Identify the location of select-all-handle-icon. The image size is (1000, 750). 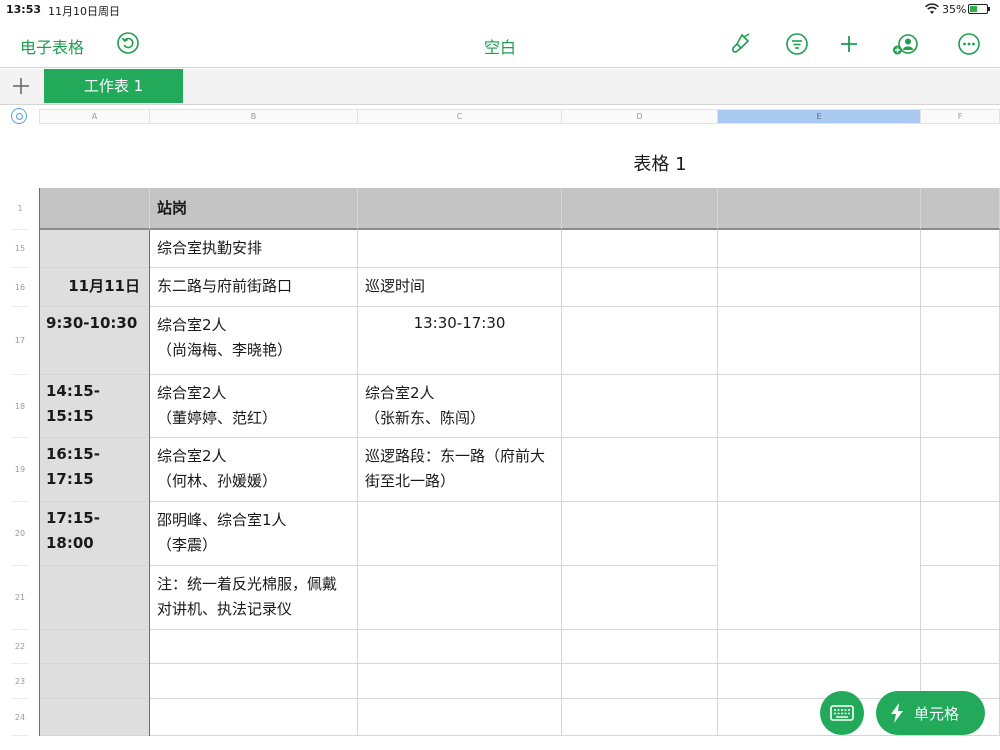
(19, 116).